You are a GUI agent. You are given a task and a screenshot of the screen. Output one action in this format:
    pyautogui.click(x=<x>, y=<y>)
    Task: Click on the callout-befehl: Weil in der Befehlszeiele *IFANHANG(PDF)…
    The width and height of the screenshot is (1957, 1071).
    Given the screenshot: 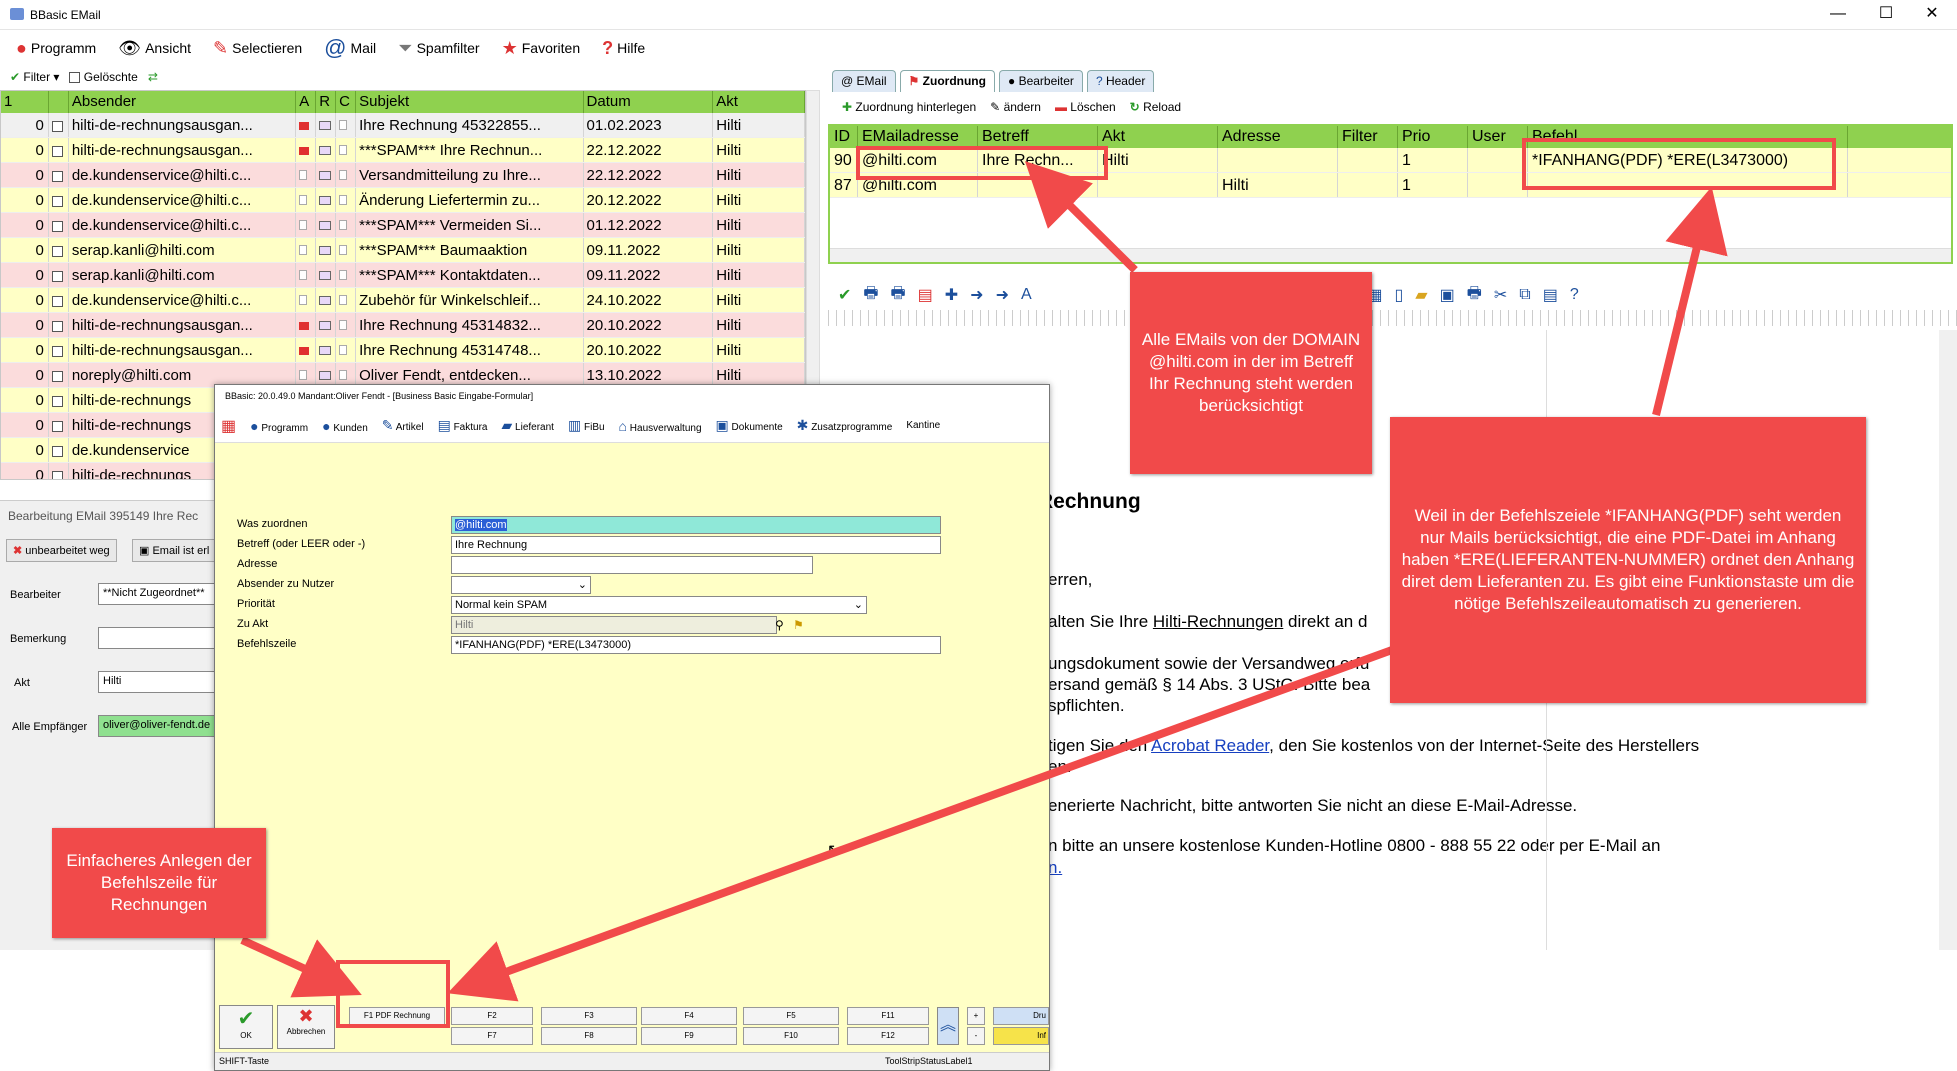 What is the action you would take?
    pyautogui.click(x=1628, y=560)
    